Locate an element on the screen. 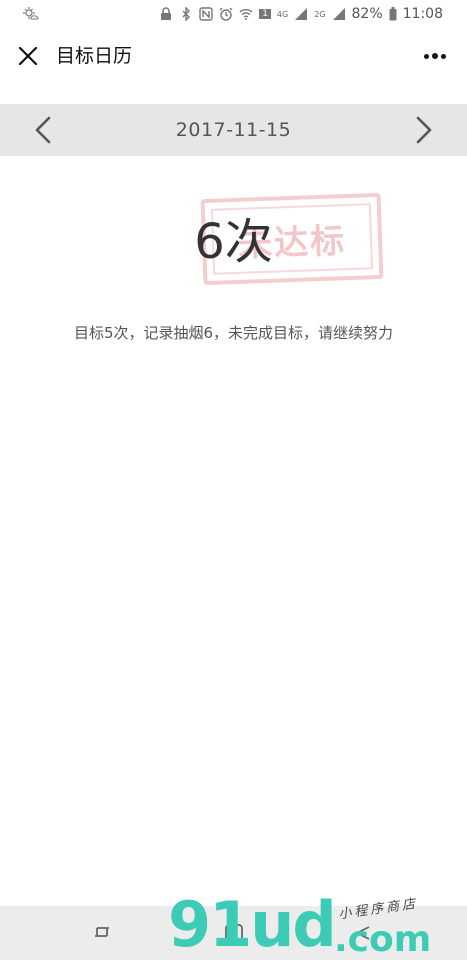 The height and width of the screenshot is (960, 467). status-time: 11:08 is located at coordinates (422, 14).